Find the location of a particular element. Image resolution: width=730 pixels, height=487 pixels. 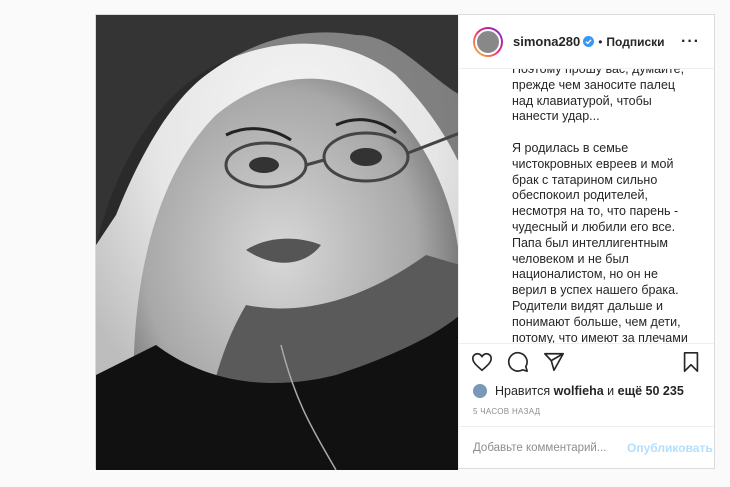

comment-input is located at coordinates (550, 447).